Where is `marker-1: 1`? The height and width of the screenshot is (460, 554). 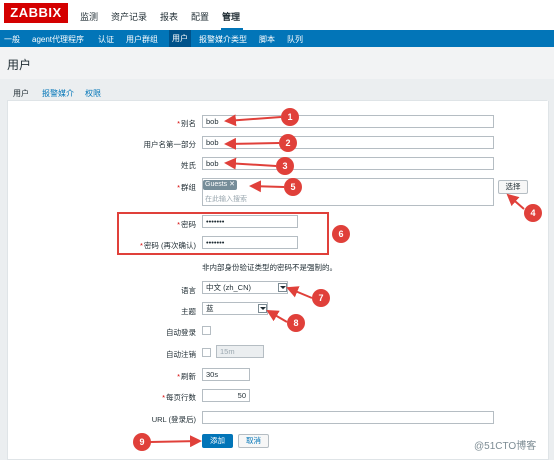
marker-1: 1 is located at coordinates (290, 117).